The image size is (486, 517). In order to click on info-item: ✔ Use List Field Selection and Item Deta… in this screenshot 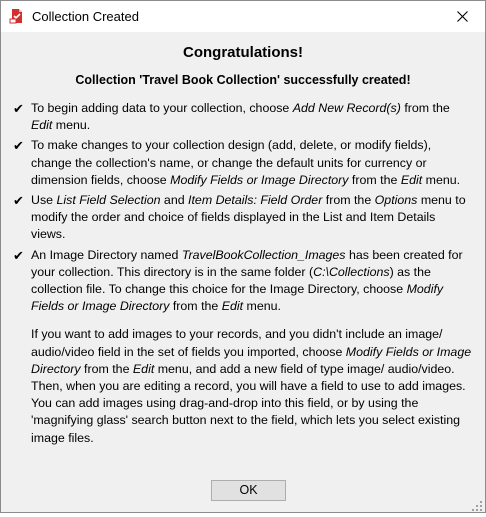, I will do `click(243, 218)`.